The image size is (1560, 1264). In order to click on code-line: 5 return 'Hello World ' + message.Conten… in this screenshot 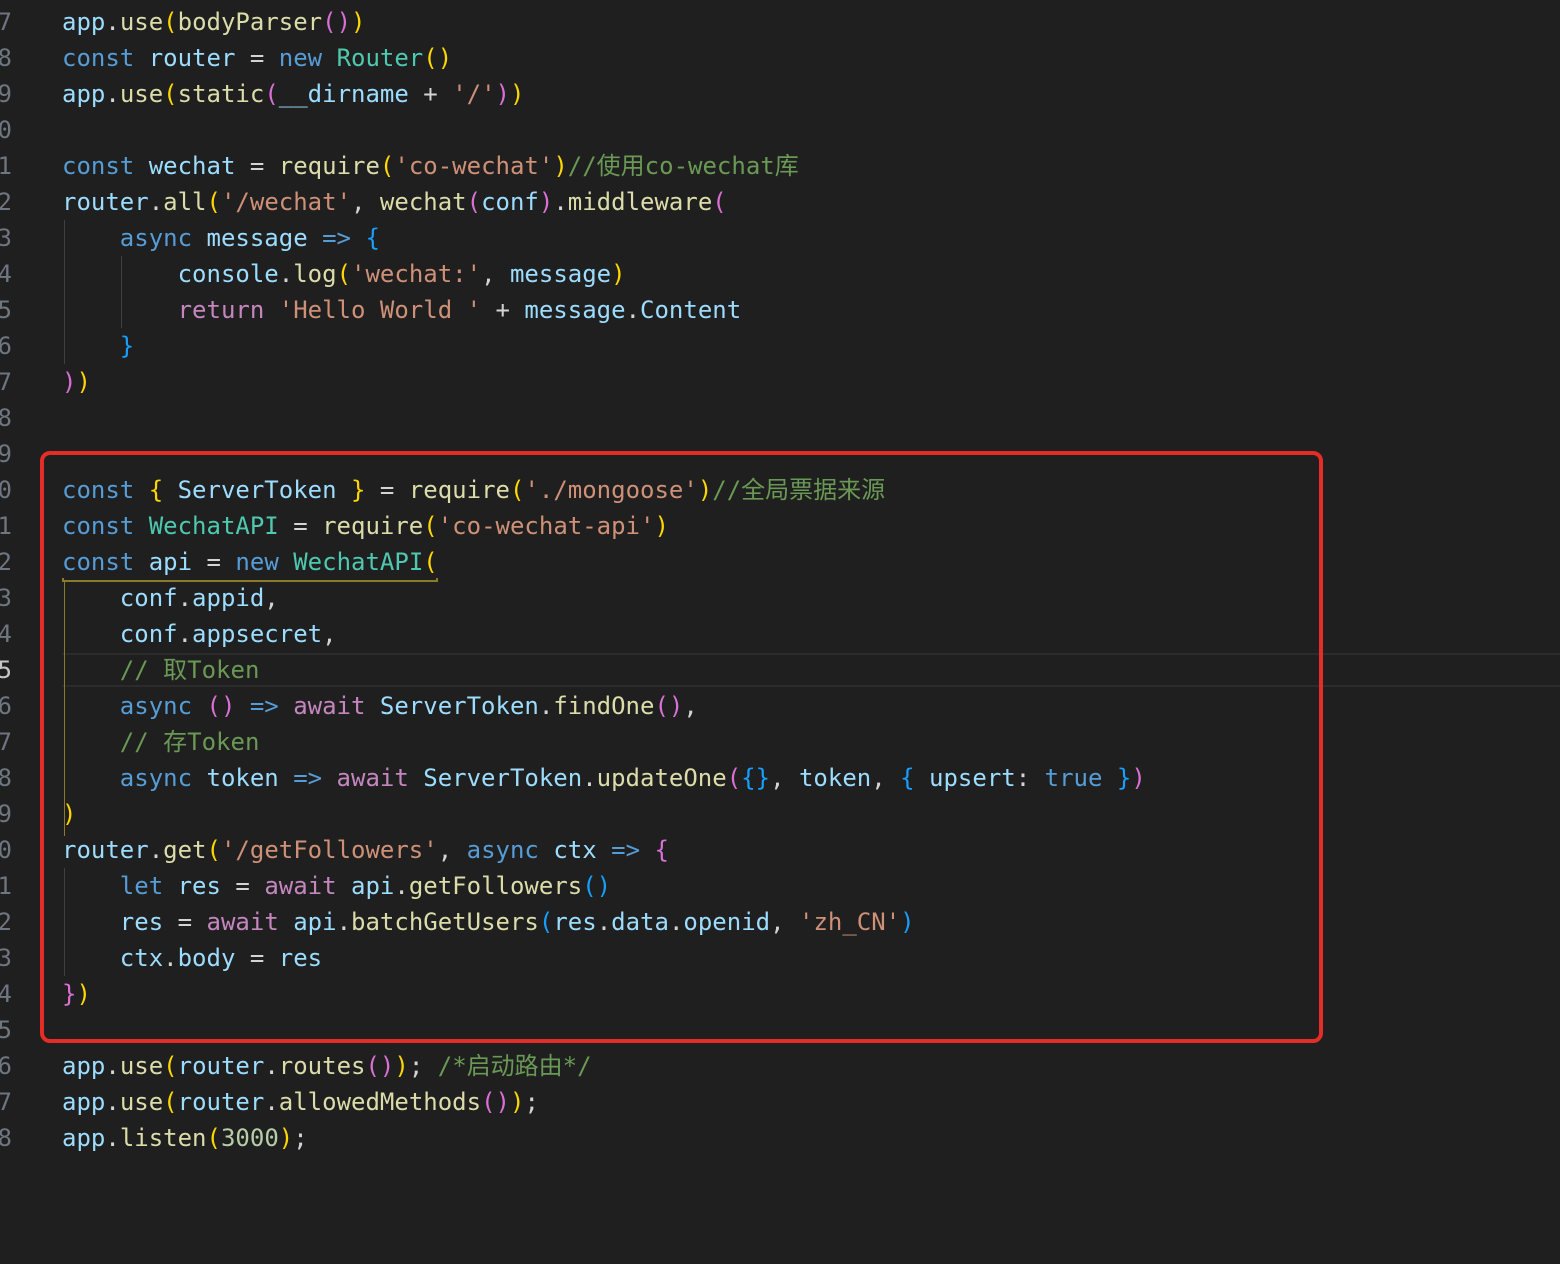, I will do `click(780, 310)`.